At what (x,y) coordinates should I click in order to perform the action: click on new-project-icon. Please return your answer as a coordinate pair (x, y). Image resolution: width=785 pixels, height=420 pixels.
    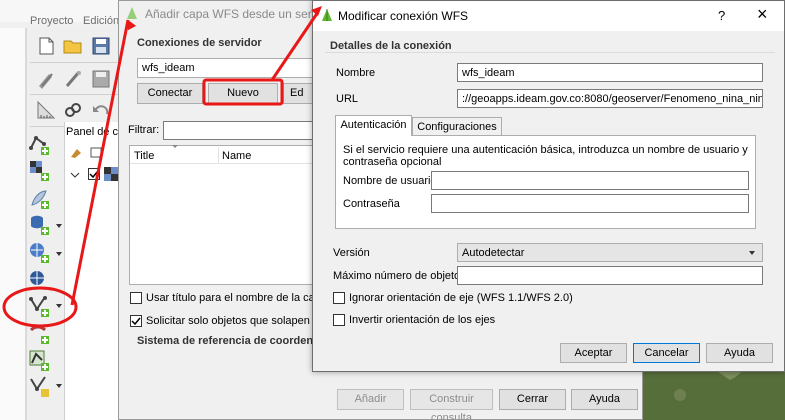
    Looking at the image, I should click on (46, 46).